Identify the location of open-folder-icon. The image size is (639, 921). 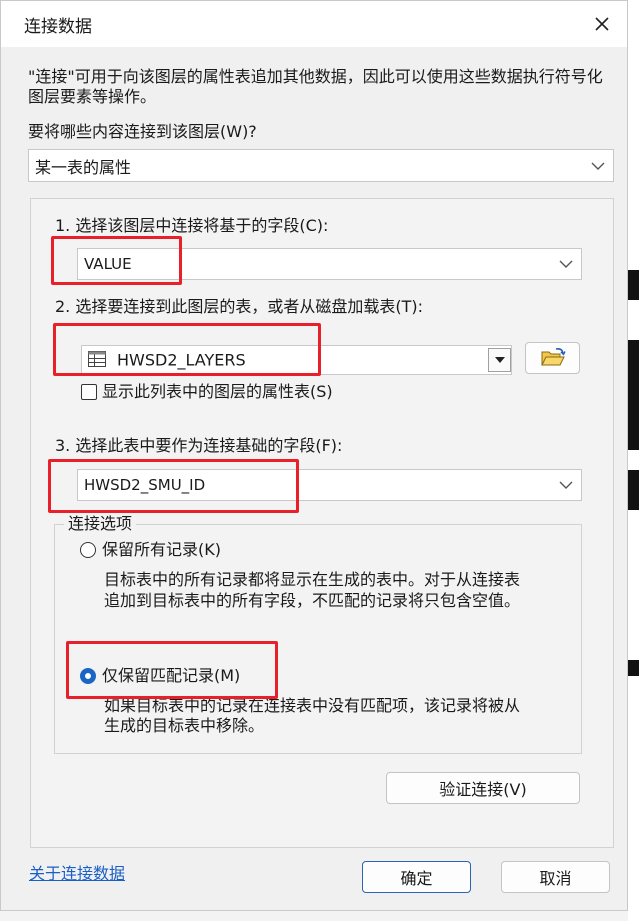
(553, 357).